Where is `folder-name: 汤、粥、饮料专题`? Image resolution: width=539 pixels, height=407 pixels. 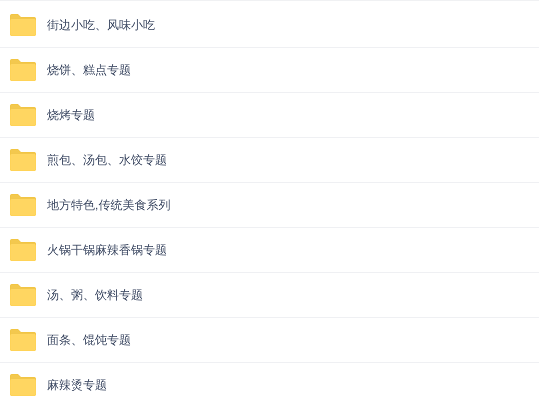
folder-name: 汤、粥、饮料专题 is located at coordinates (95, 295).